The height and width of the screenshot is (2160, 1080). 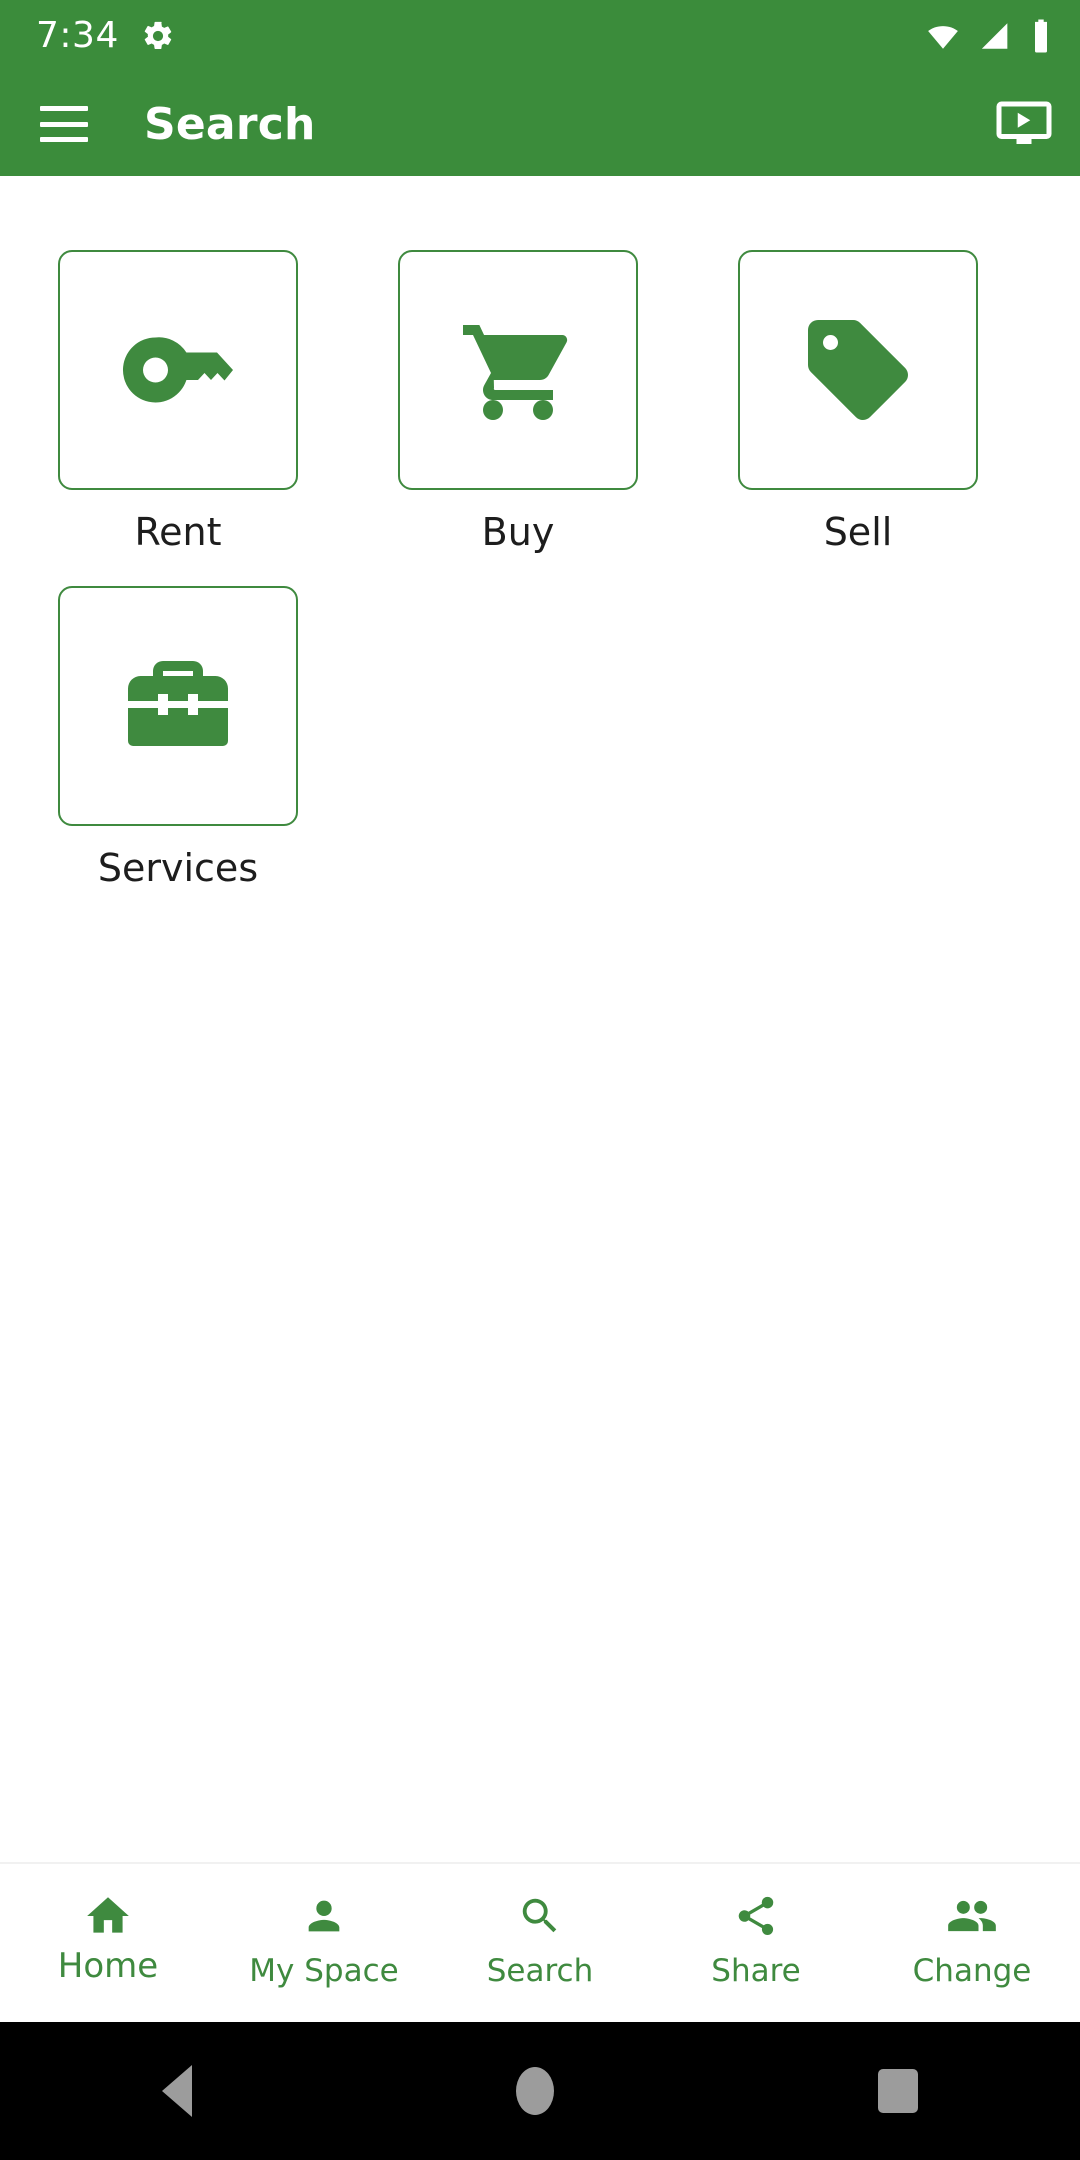 I want to click on bottom-nav-item-share: Share, so click(x=756, y=1939).